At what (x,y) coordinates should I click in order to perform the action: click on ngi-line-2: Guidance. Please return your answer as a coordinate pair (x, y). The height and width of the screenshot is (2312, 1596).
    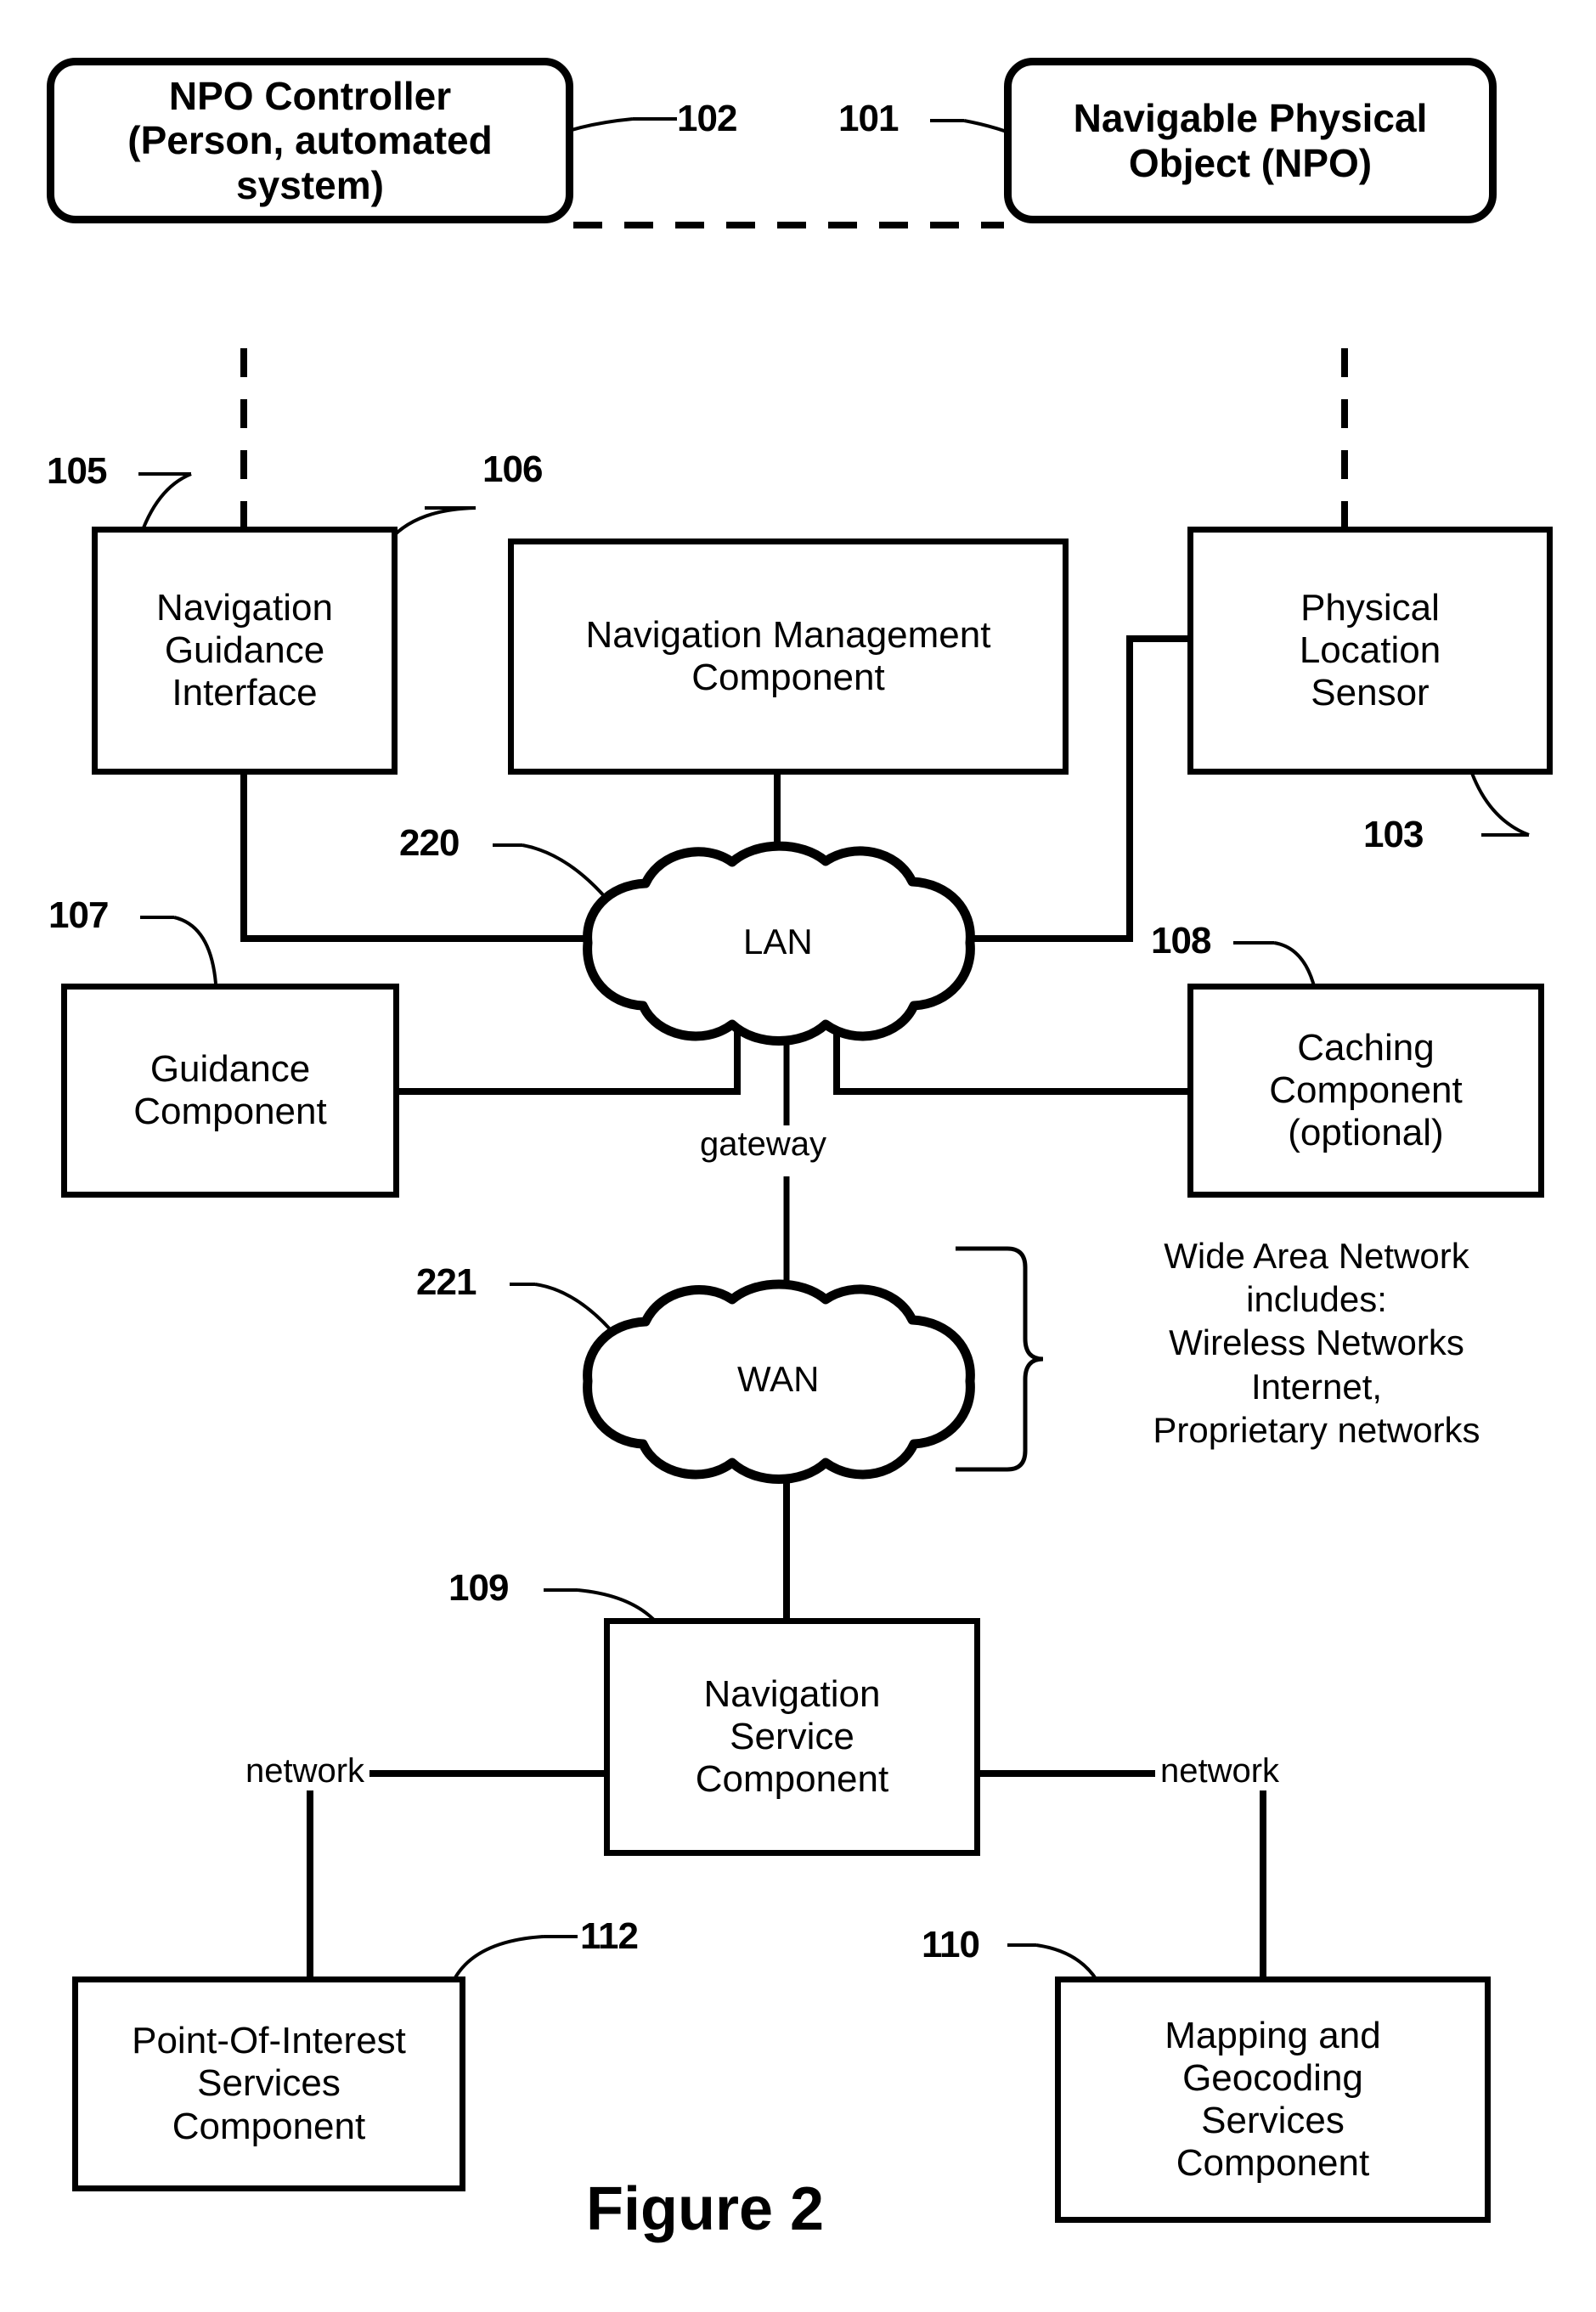
    Looking at the image, I should click on (245, 650).